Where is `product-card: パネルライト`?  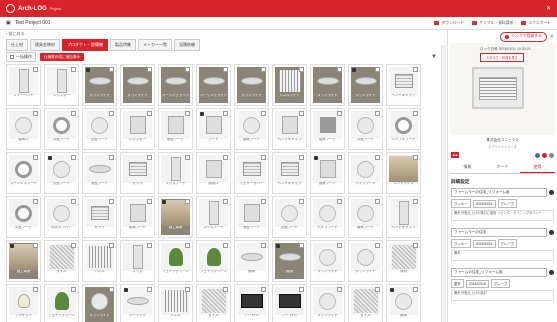 product-card: パネルライト is located at coordinates (289, 85).